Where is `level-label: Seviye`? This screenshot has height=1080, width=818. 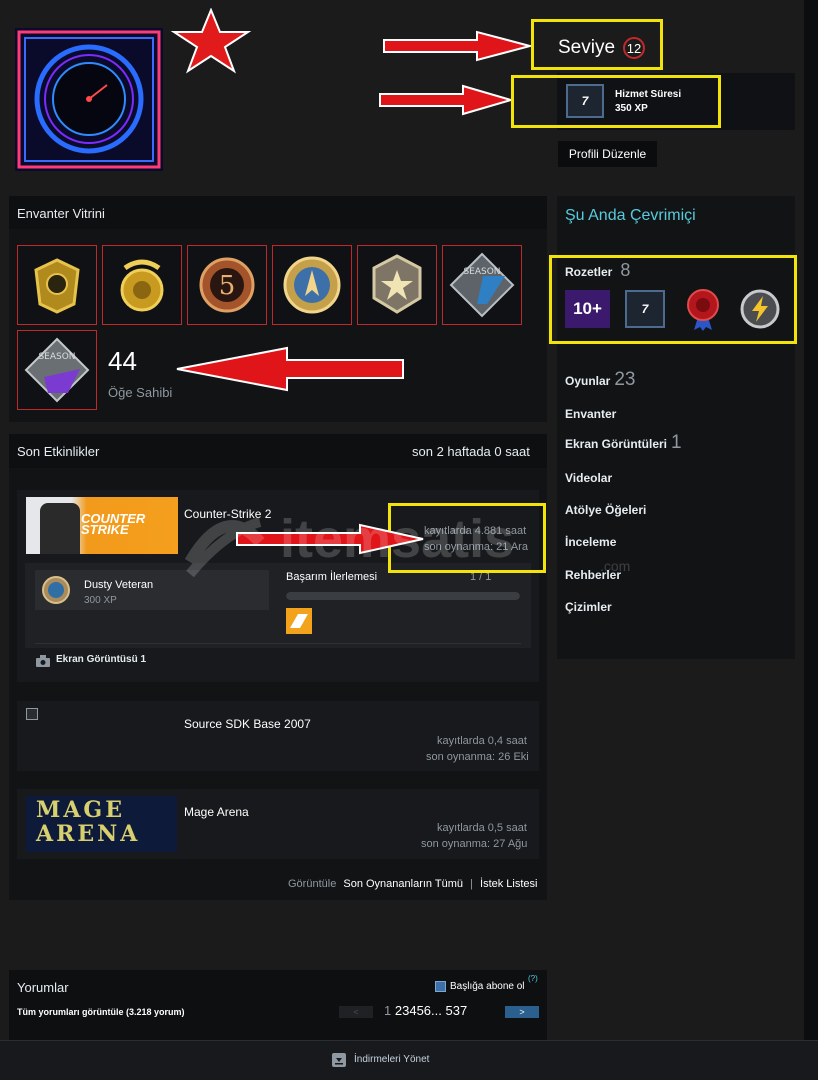 level-label: Seviye is located at coordinates (587, 47).